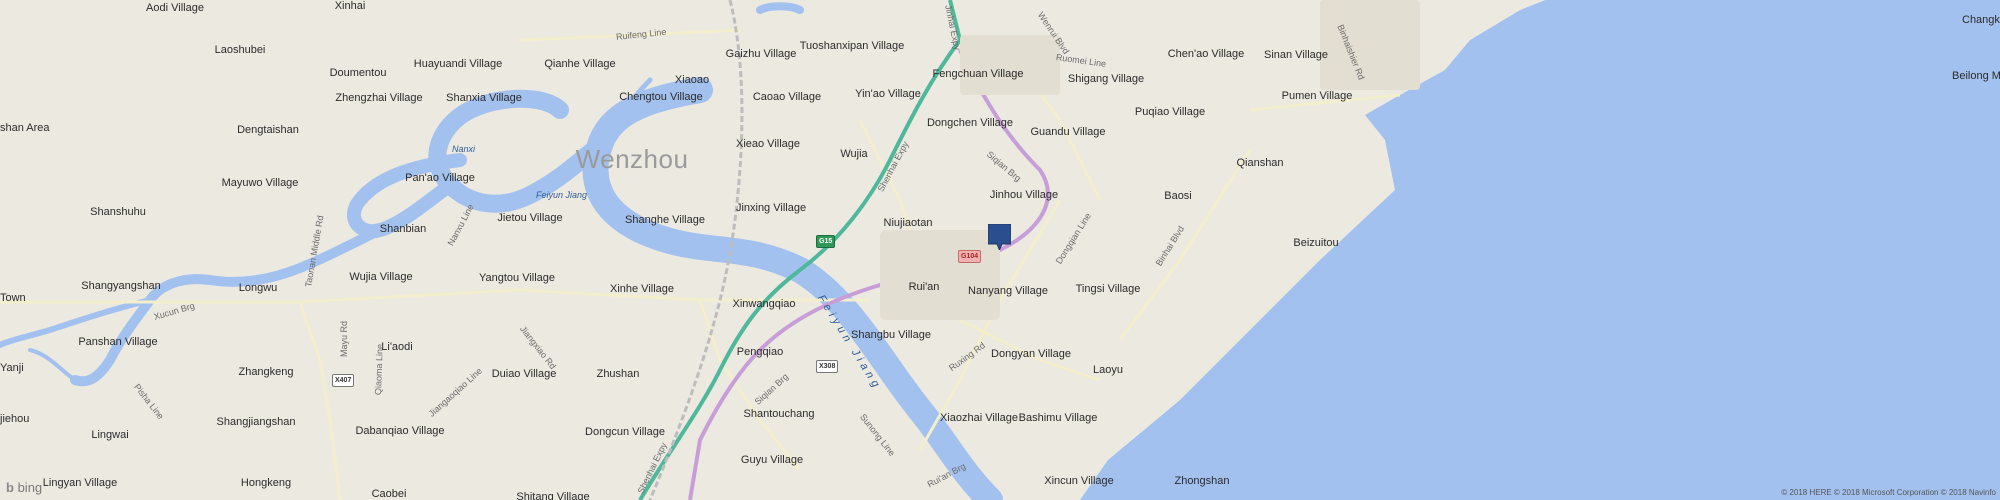  Describe the element at coordinates (1260, 163) in the screenshot. I see `place-label: Qianshan` at that location.